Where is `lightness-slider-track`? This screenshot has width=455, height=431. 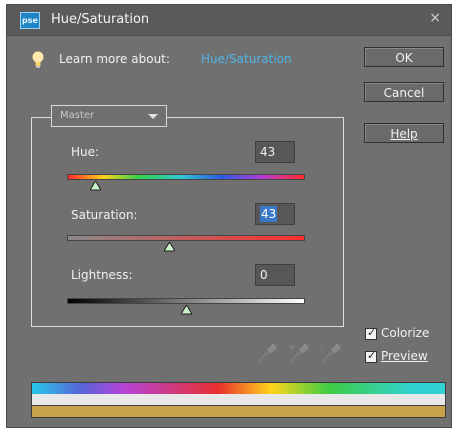
lightness-slider-track is located at coordinates (186, 301).